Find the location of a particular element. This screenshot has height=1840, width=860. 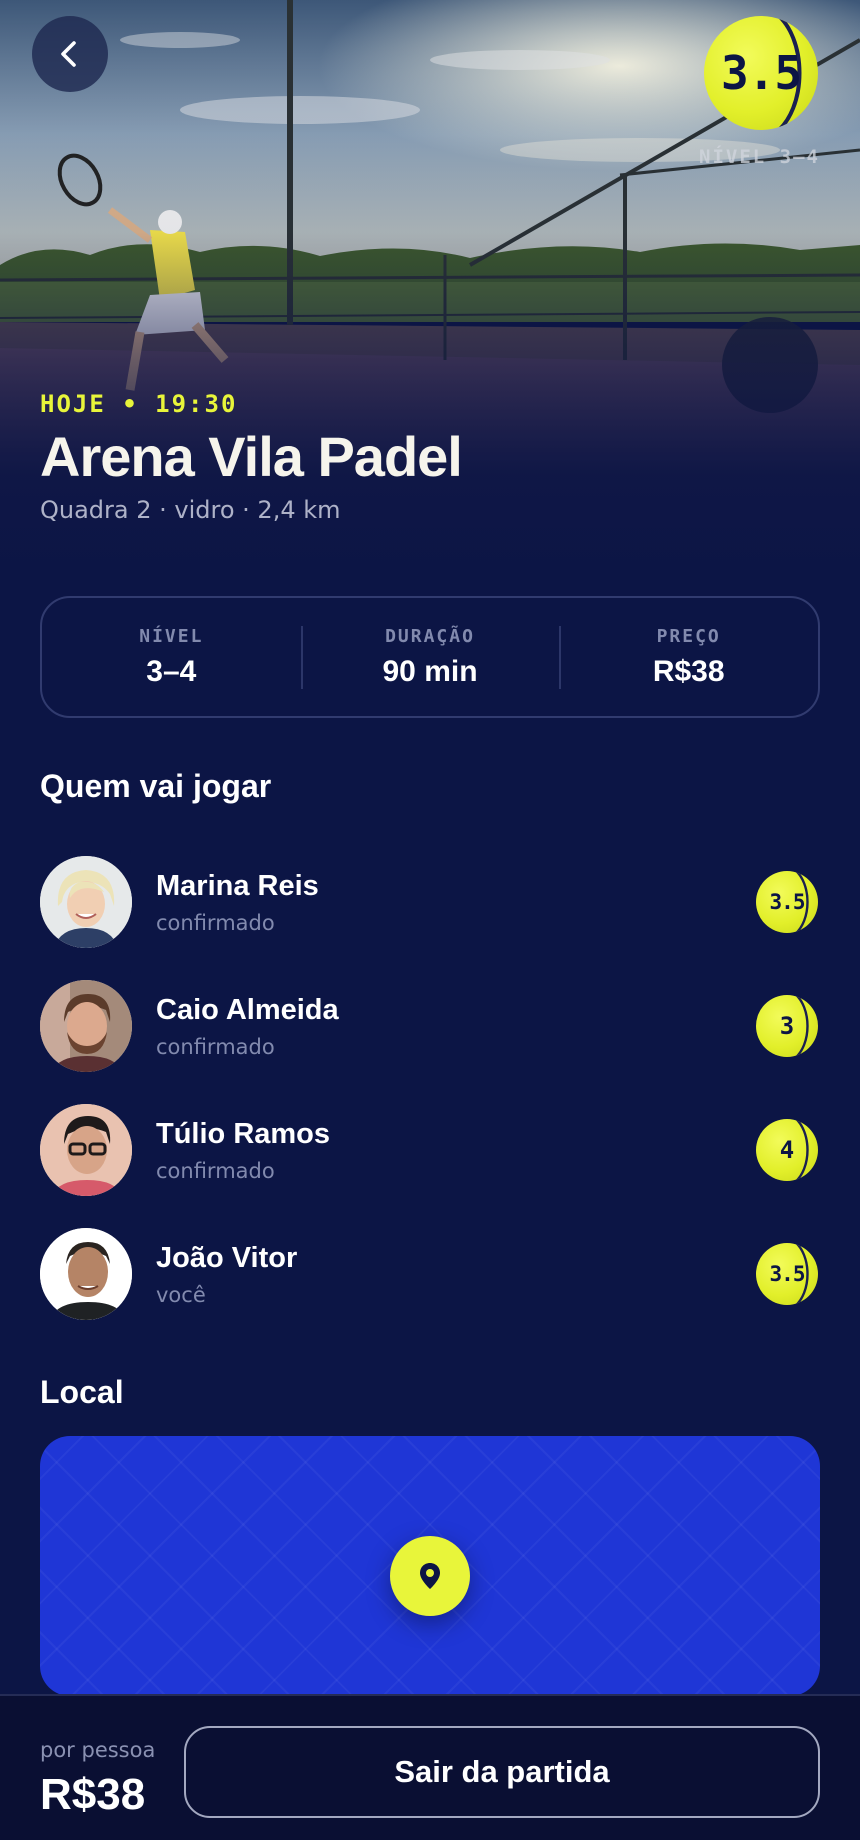

level-ball-badge: 3.5 is located at coordinates (761, 73).